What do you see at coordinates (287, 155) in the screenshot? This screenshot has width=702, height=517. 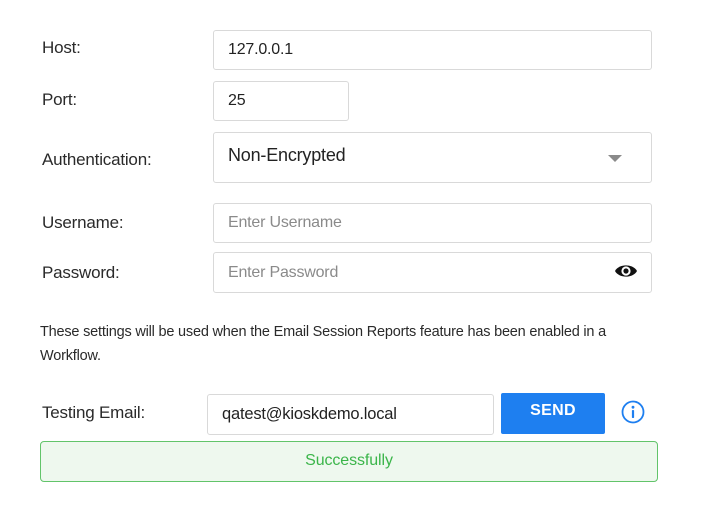 I see `authentication-selected-value: Non-Encrypted` at bounding box center [287, 155].